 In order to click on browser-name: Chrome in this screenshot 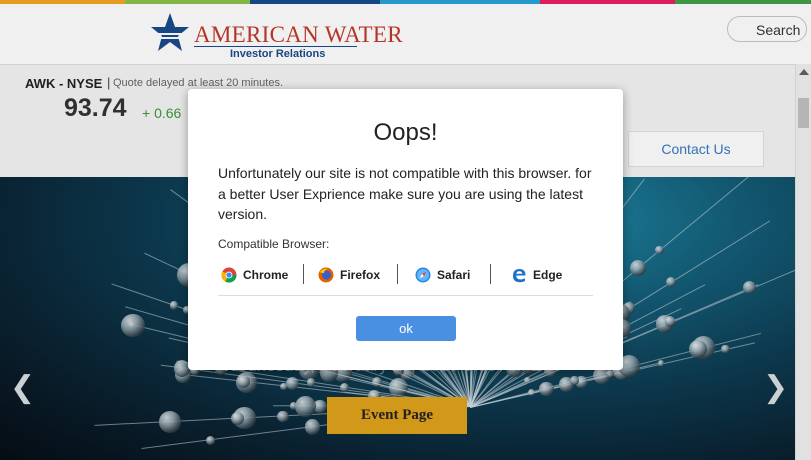, I will do `click(266, 274)`.